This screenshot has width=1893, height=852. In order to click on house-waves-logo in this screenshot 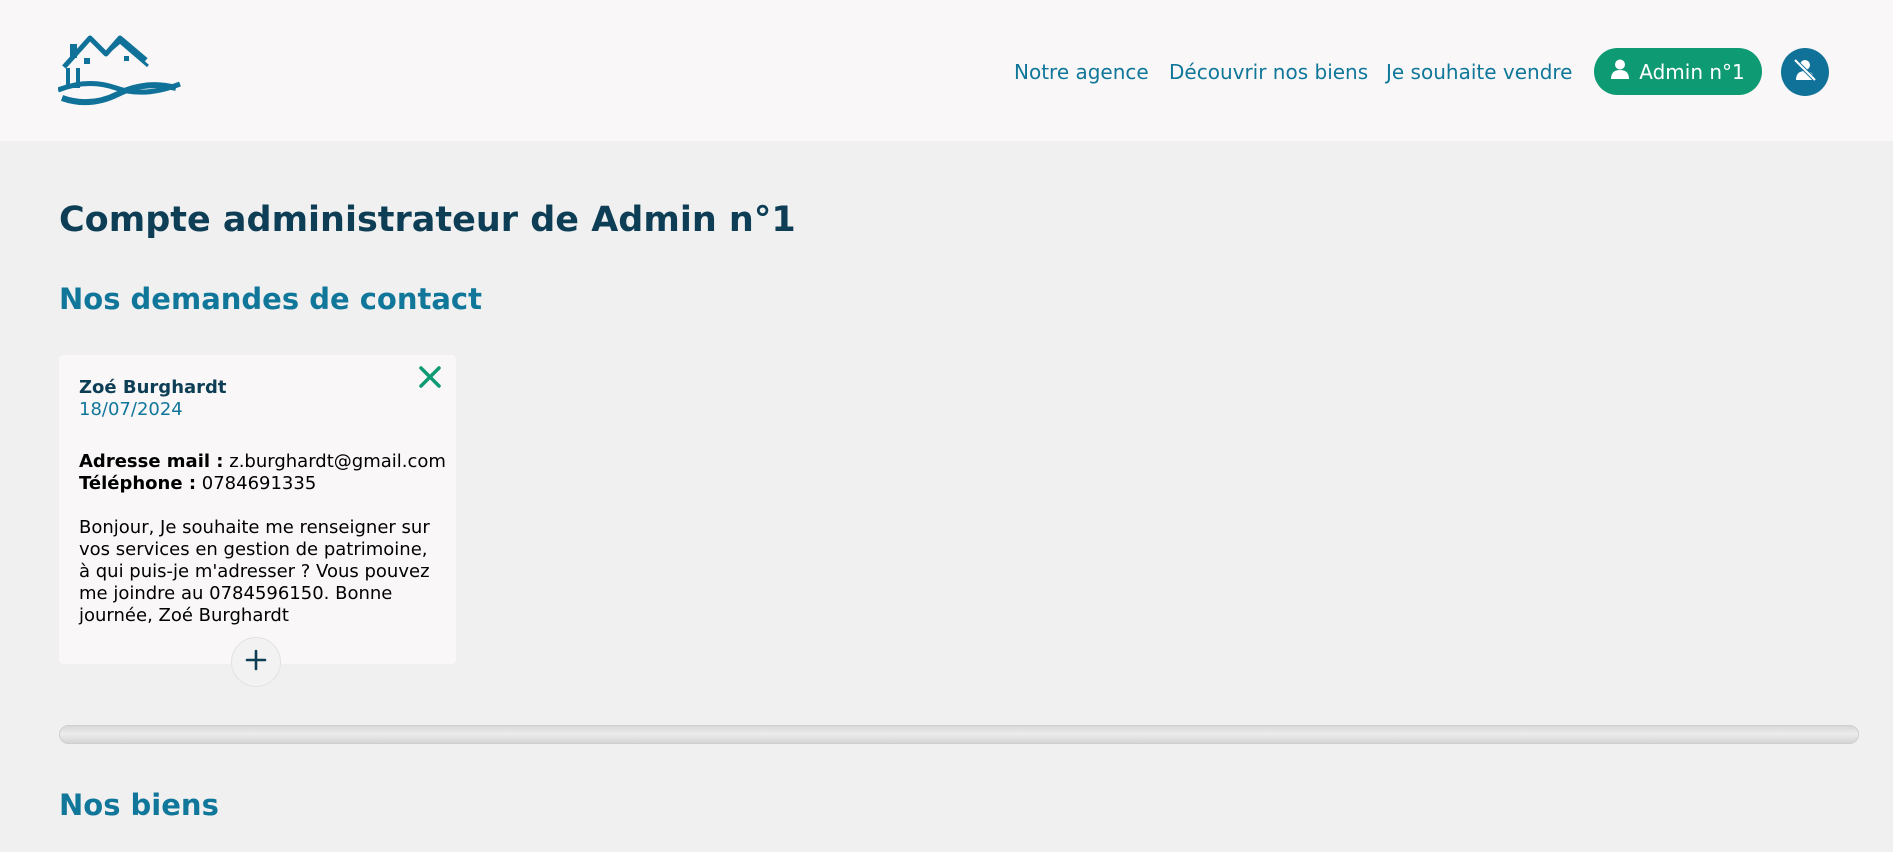, I will do `click(119, 70)`.